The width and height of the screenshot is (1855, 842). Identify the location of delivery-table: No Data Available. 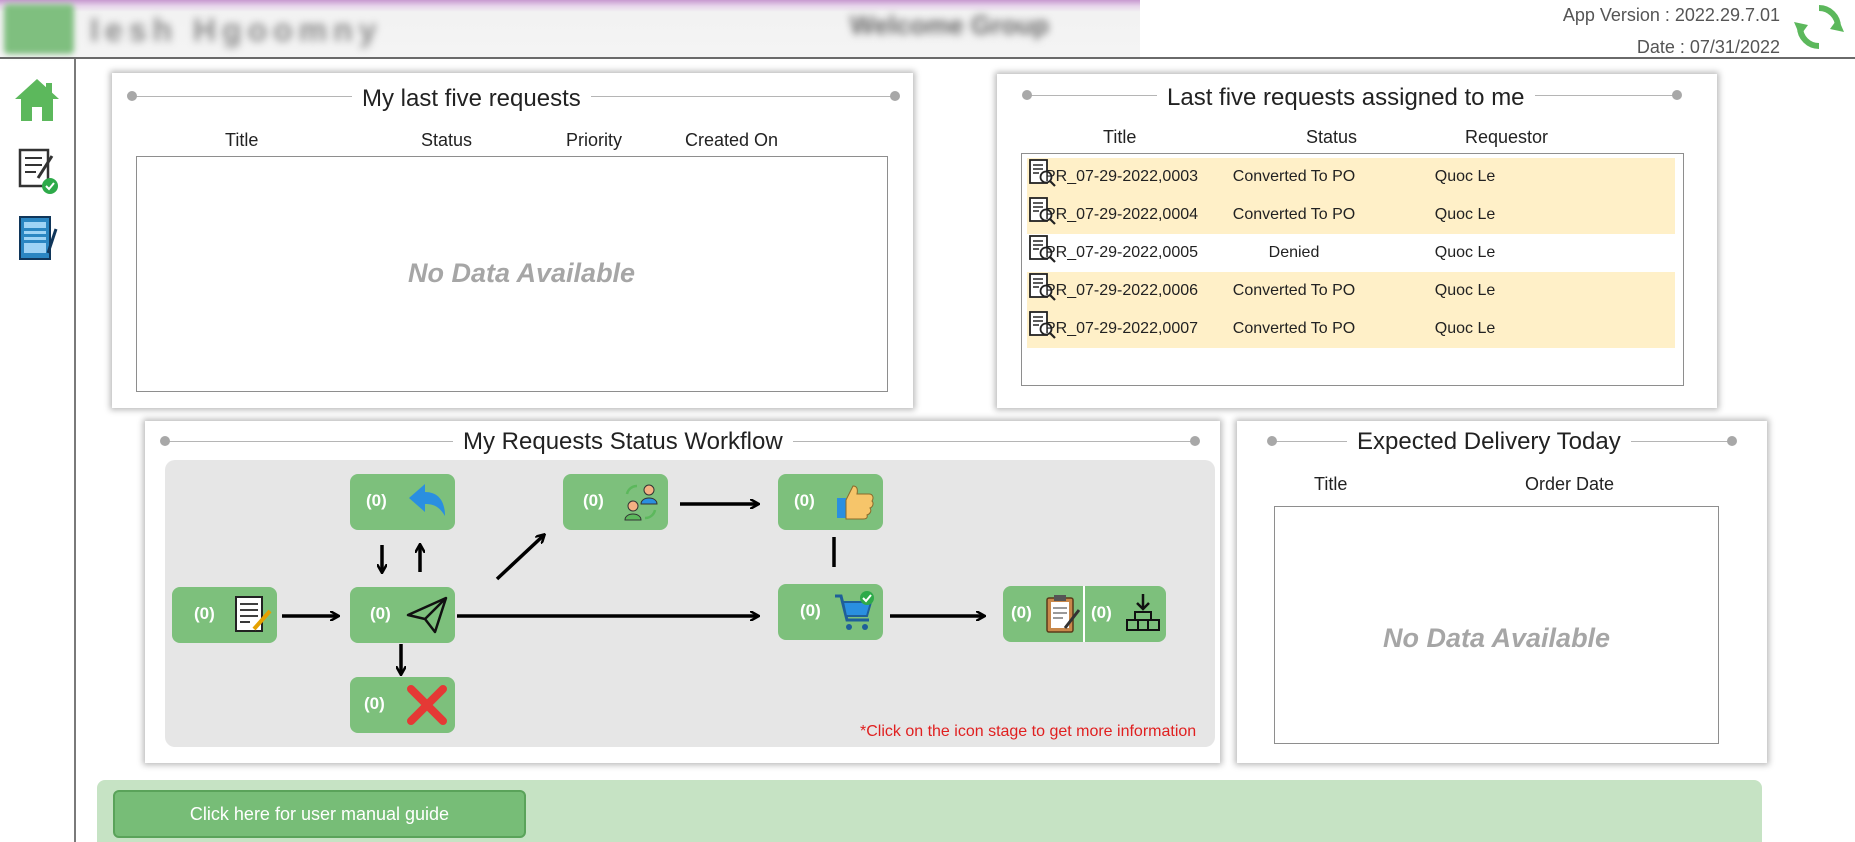
(1496, 625).